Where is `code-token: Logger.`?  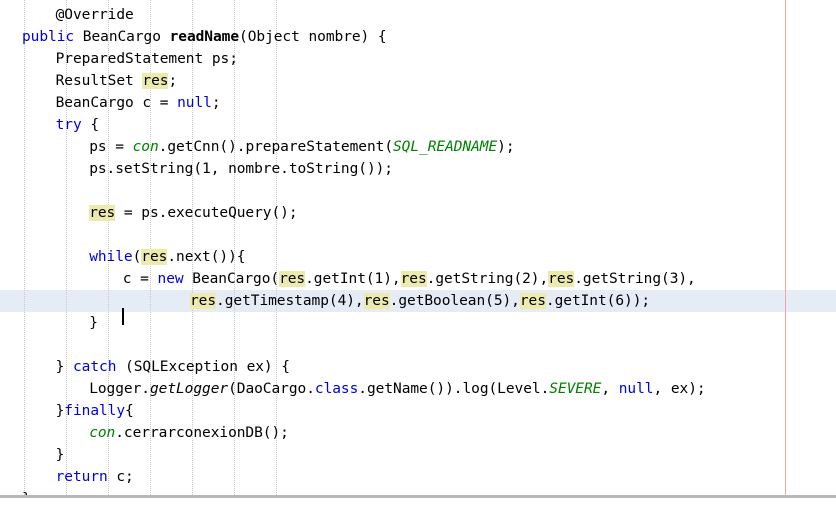 code-token: Logger. is located at coordinates (119, 389).